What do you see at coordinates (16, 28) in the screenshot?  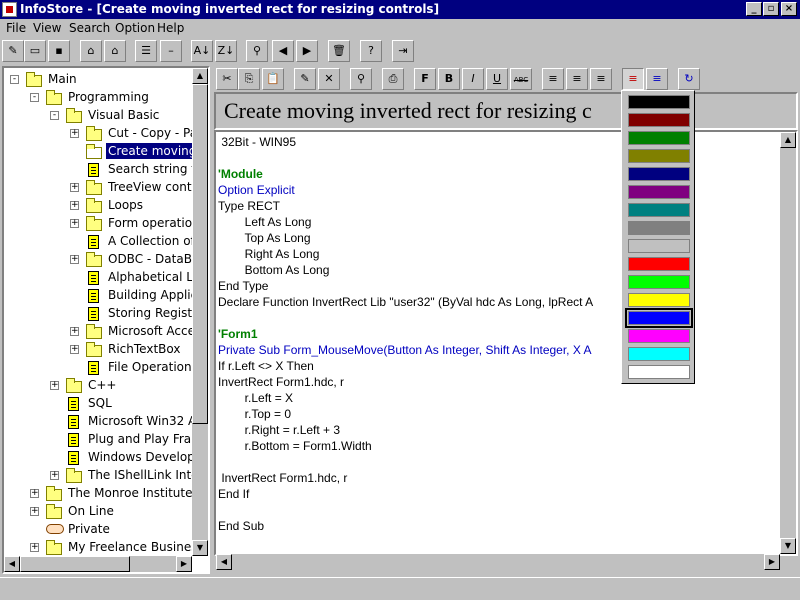 I see `menu-file: File` at bounding box center [16, 28].